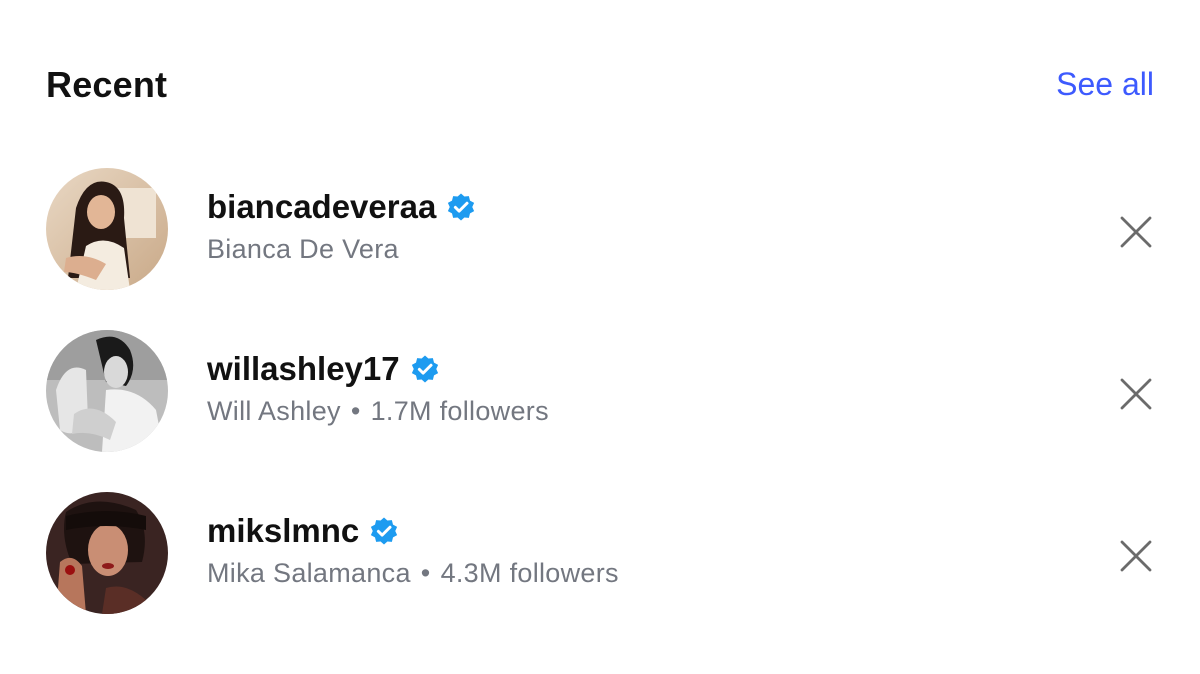 The height and width of the screenshot is (674, 1200). What do you see at coordinates (303, 249) in the screenshot?
I see `display-name: Bianca De Vera` at bounding box center [303, 249].